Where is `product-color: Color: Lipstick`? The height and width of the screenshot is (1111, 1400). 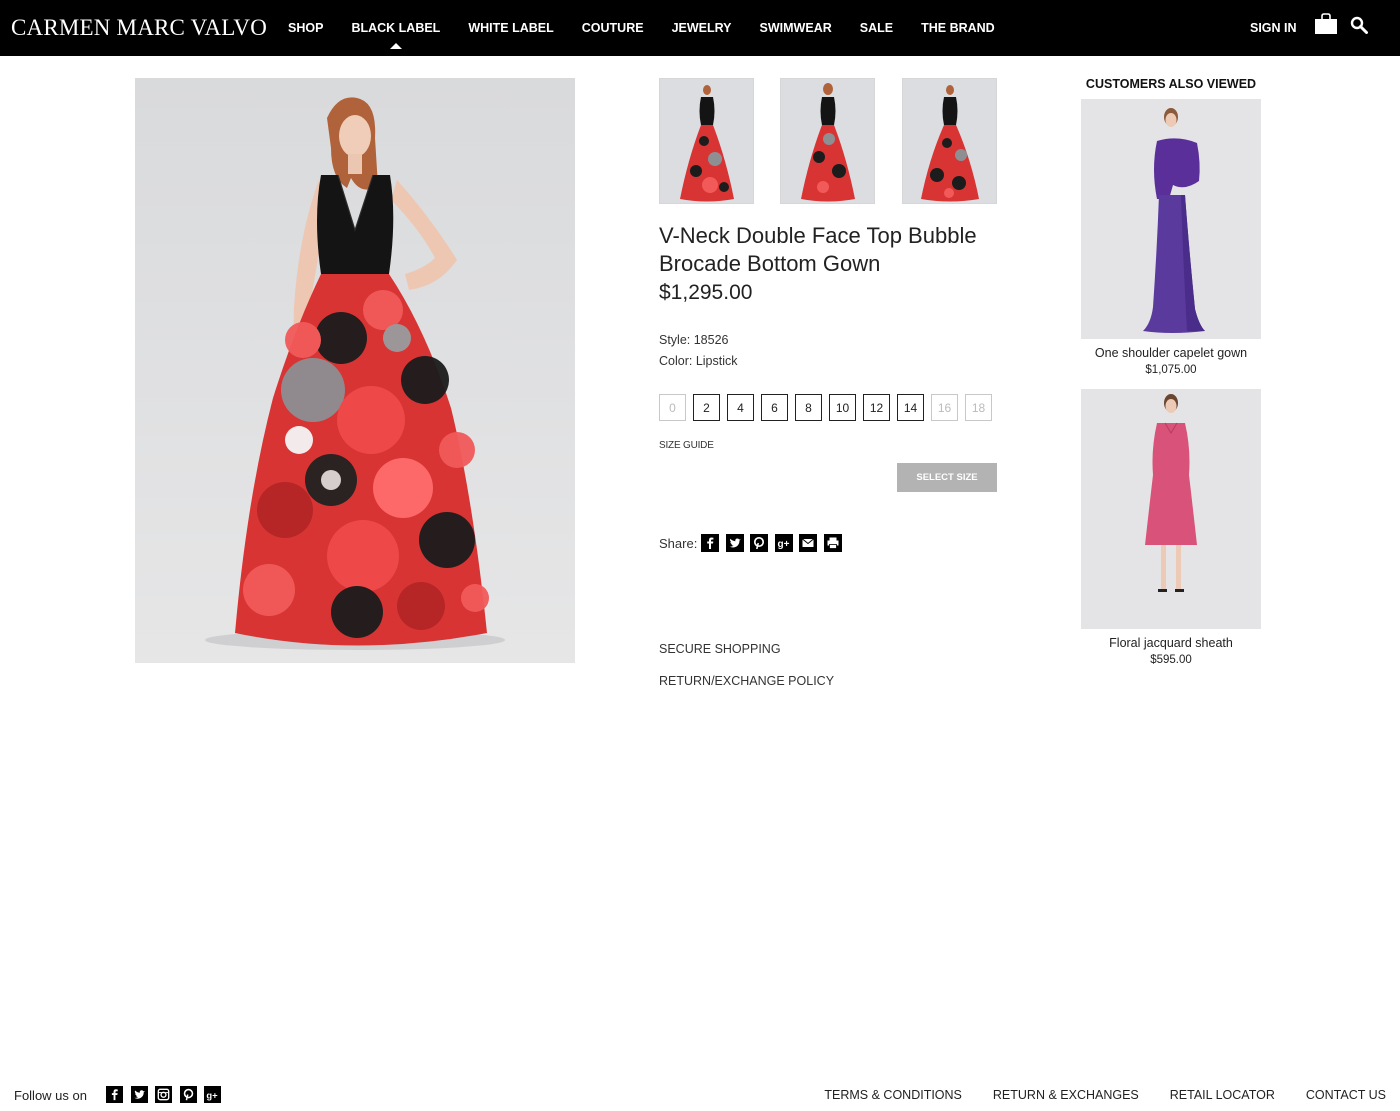 product-color: Color: Lipstick is located at coordinates (698, 361).